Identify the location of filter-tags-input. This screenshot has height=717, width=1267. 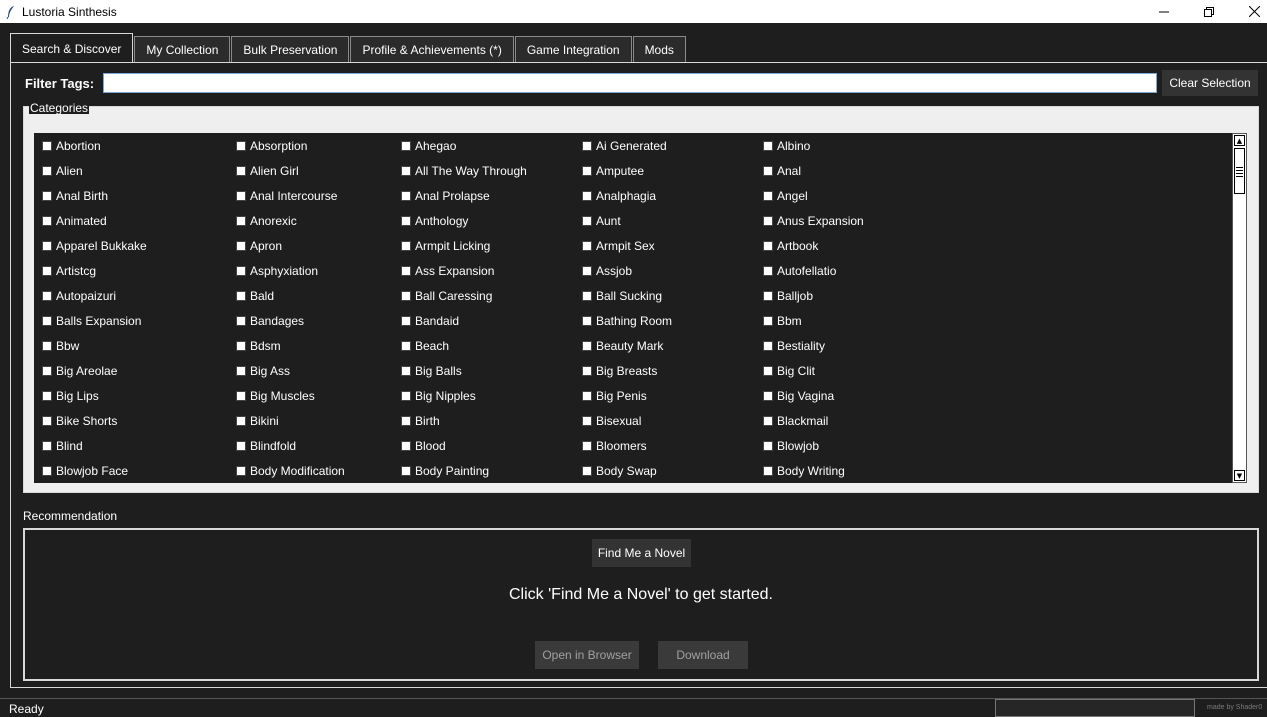
(630, 83).